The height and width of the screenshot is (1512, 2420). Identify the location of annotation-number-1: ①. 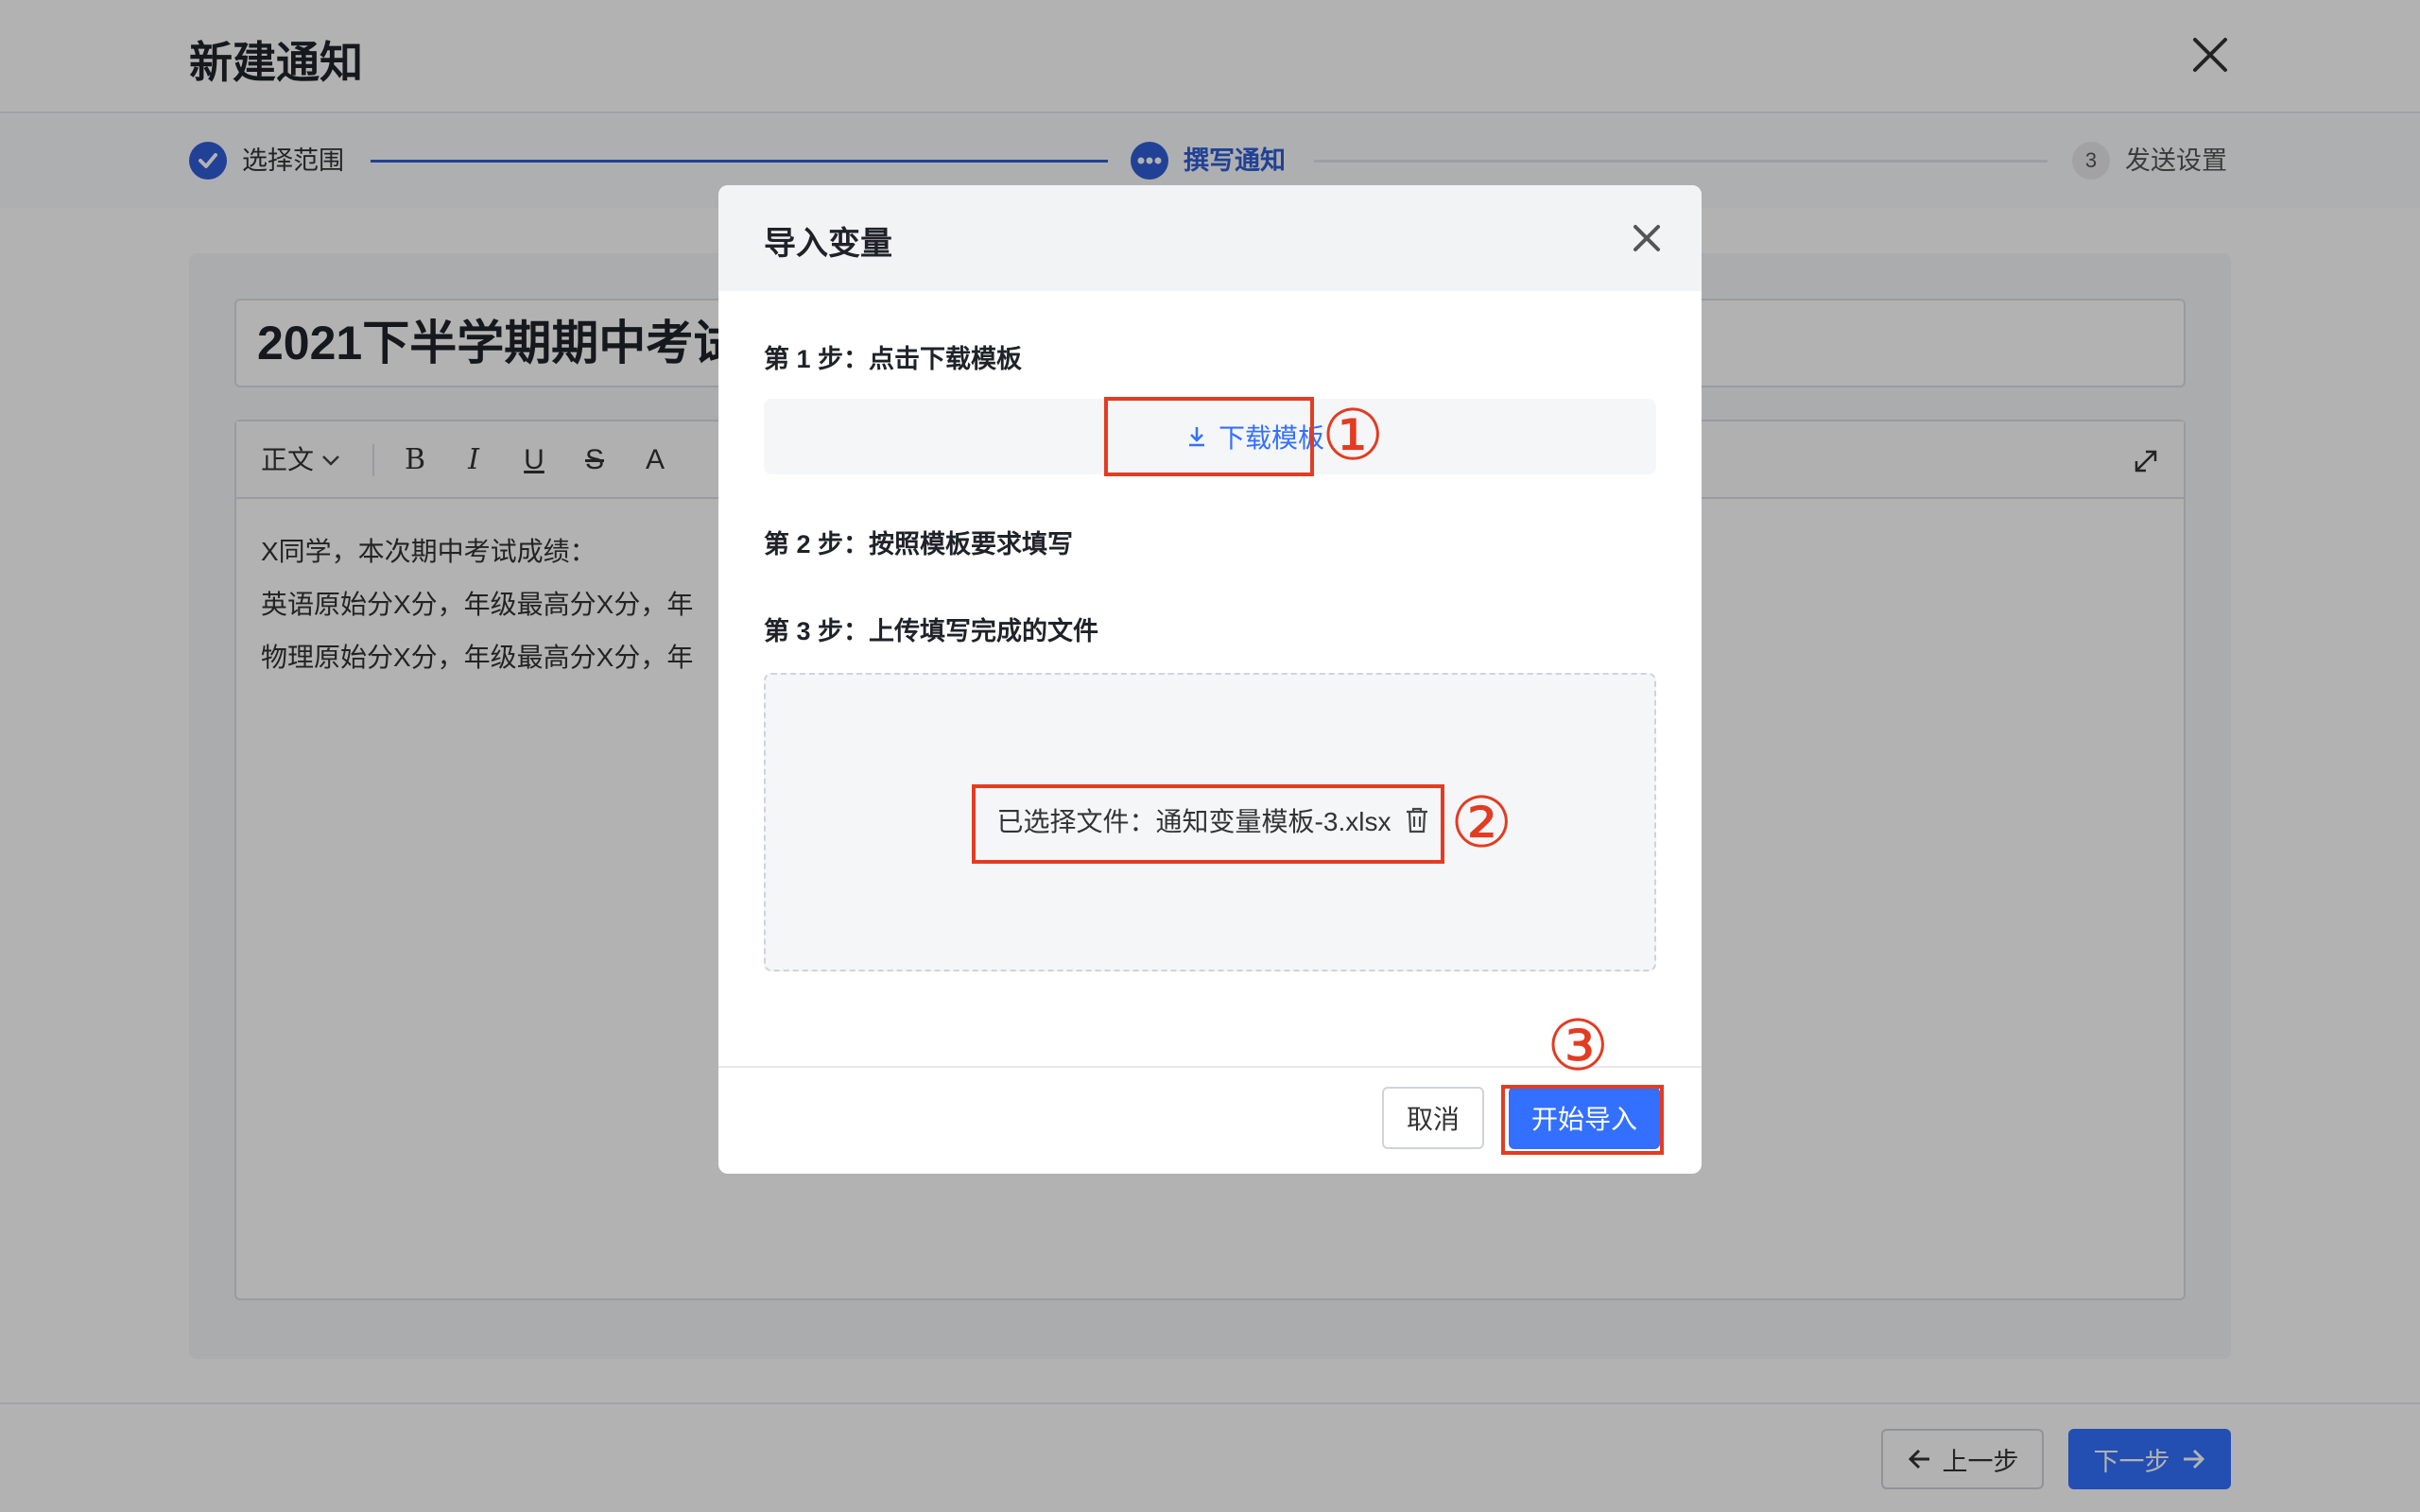
(1353, 435).